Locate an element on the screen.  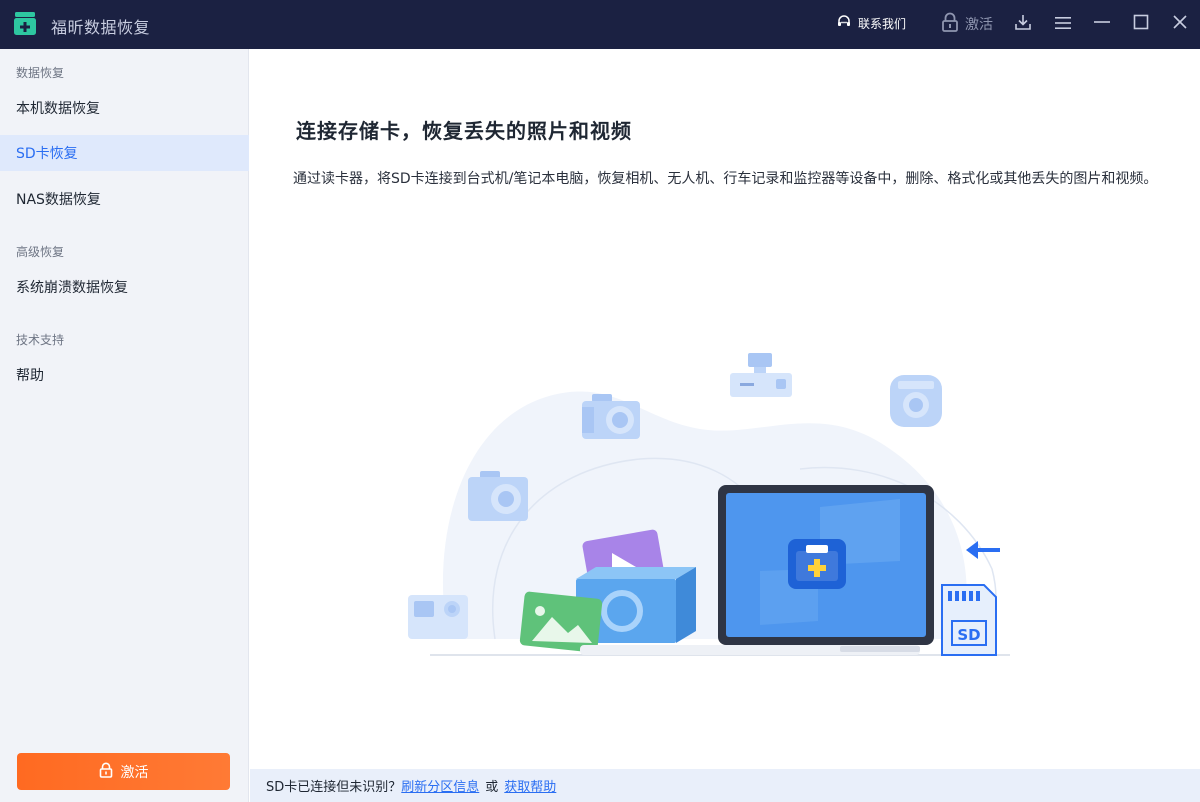
titlebar-activate-button: 激活 is located at coordinates (967, 24).